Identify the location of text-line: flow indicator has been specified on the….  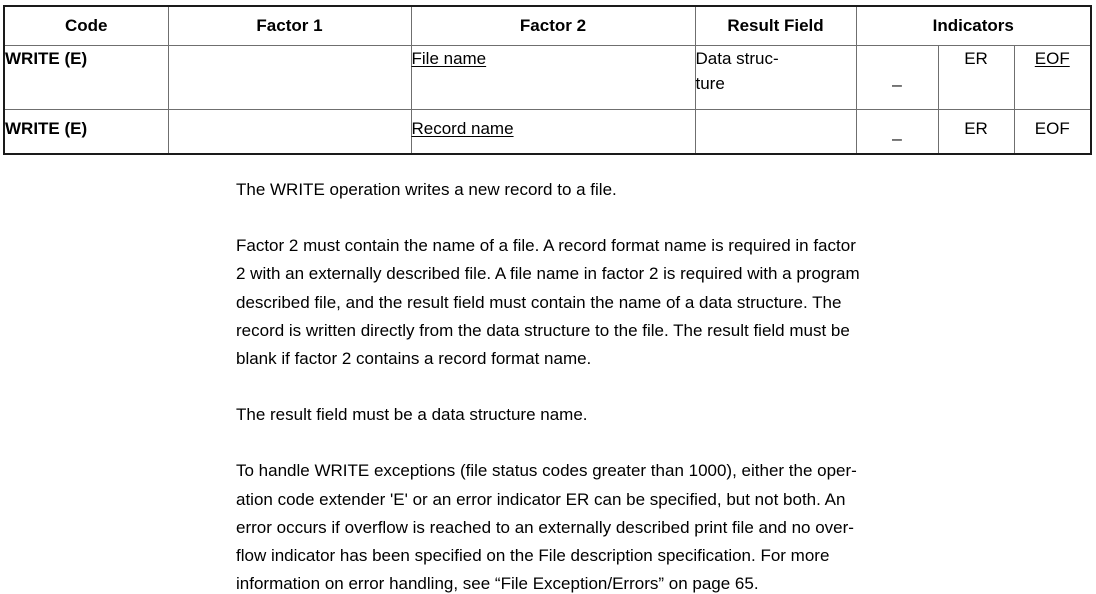
(533, 556).